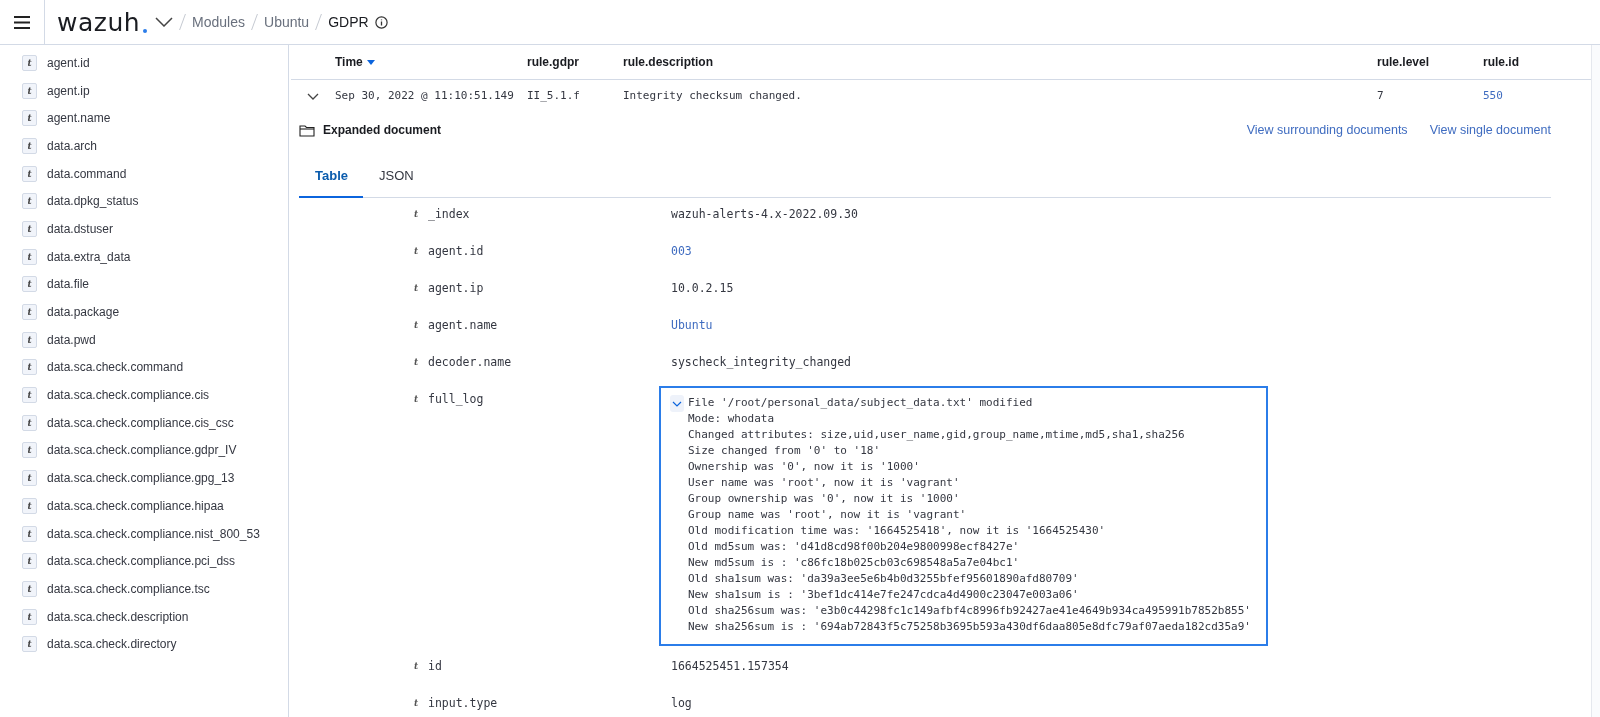  I want to click on field-value-link: Ubuntu, so click(692, 325).